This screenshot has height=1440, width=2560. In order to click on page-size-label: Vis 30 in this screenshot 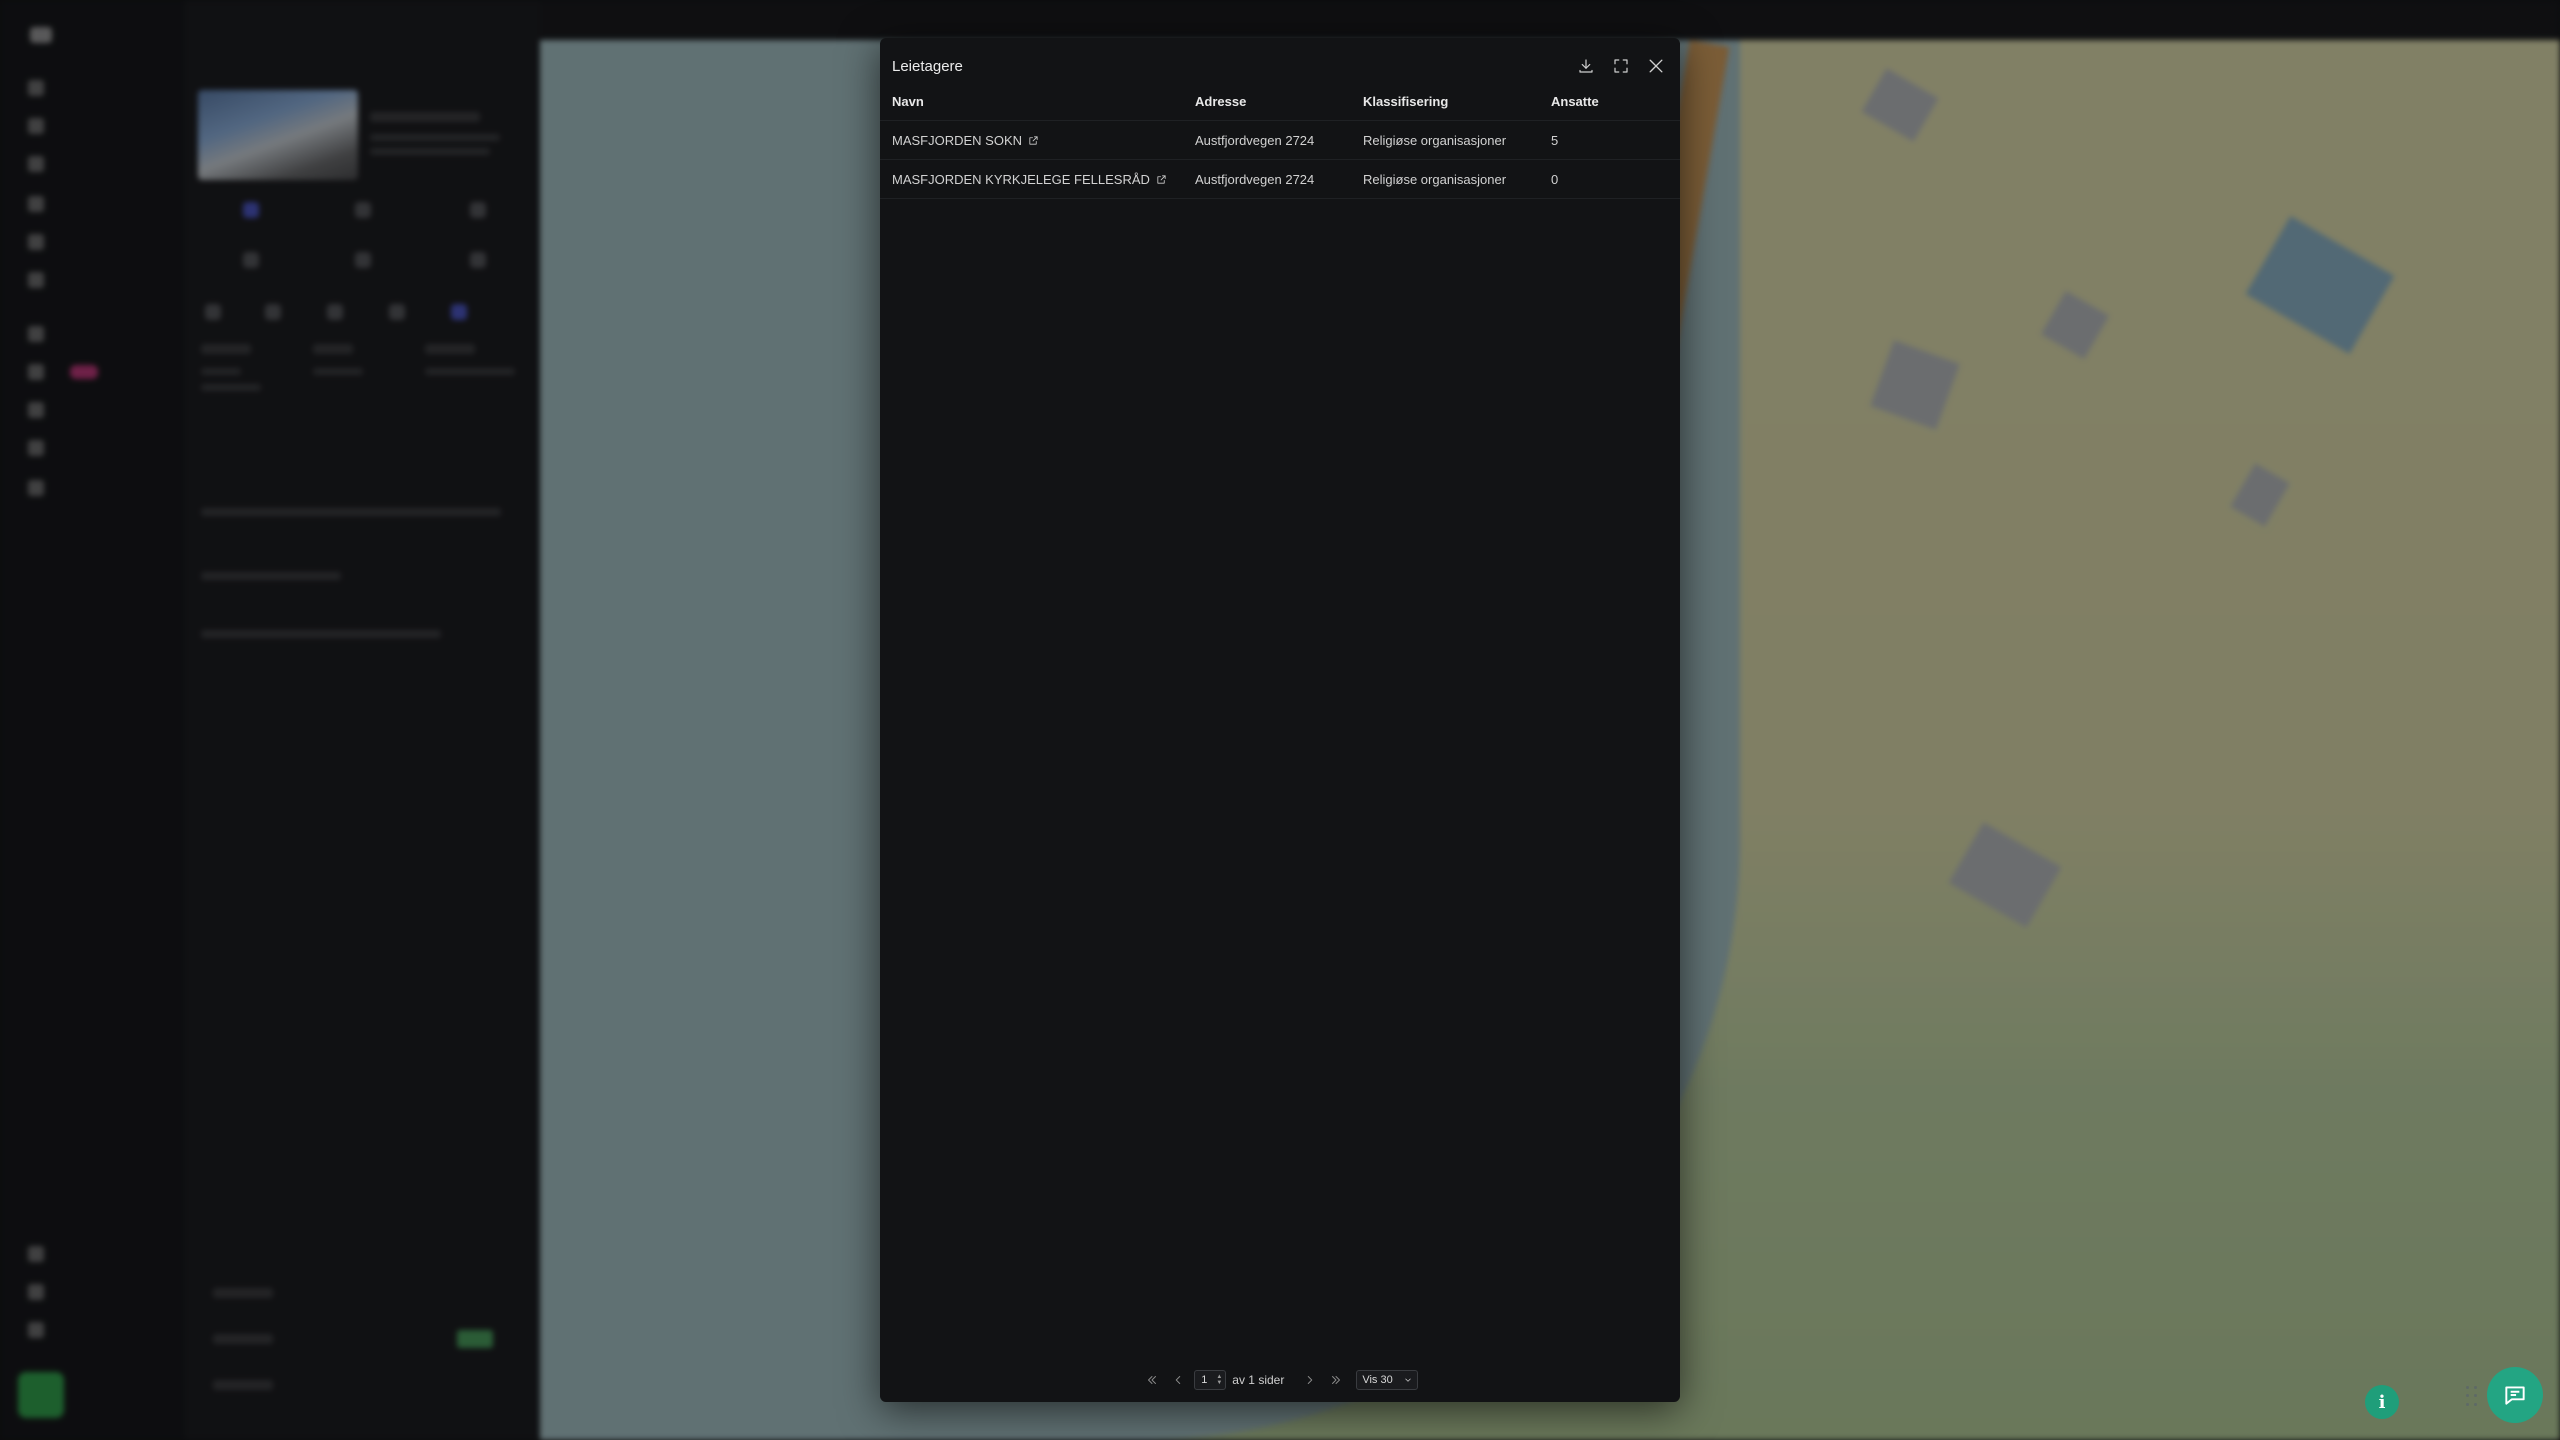, I will do `click(1377, 1380)`.